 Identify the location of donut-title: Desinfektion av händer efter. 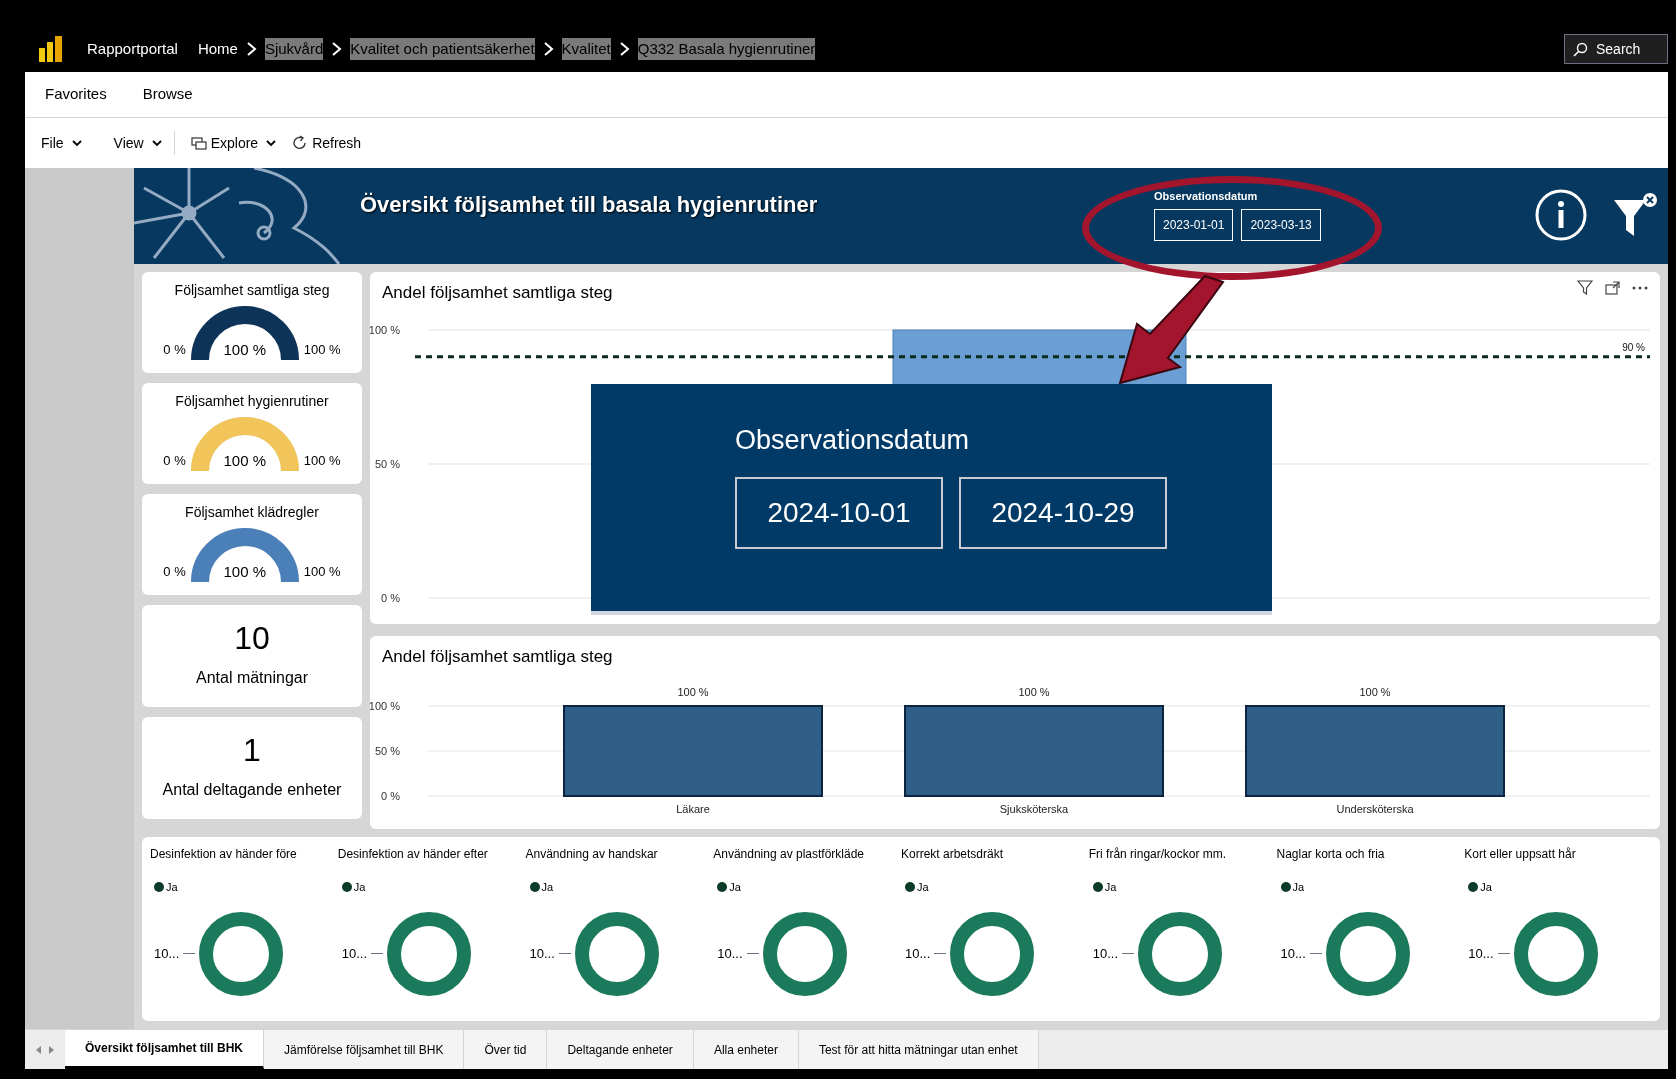
(413, 854).